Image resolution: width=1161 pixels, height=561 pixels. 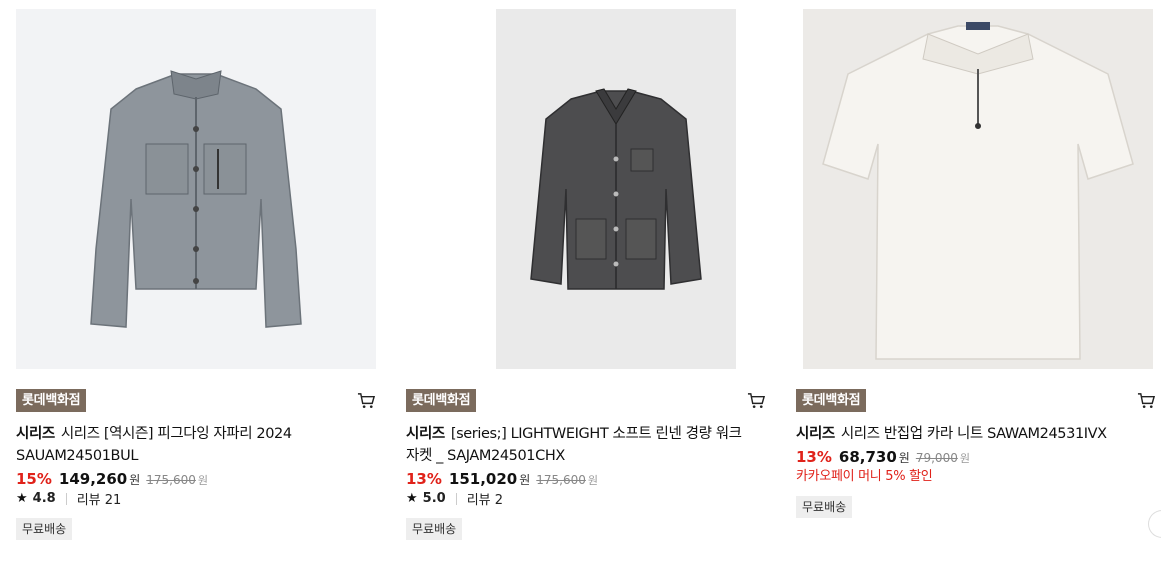 I want to click on product-name: 시리즈 [역시즌] 피그다잉 자파리 2024 SAUAM24501BUL, so click(x=154, y=445).